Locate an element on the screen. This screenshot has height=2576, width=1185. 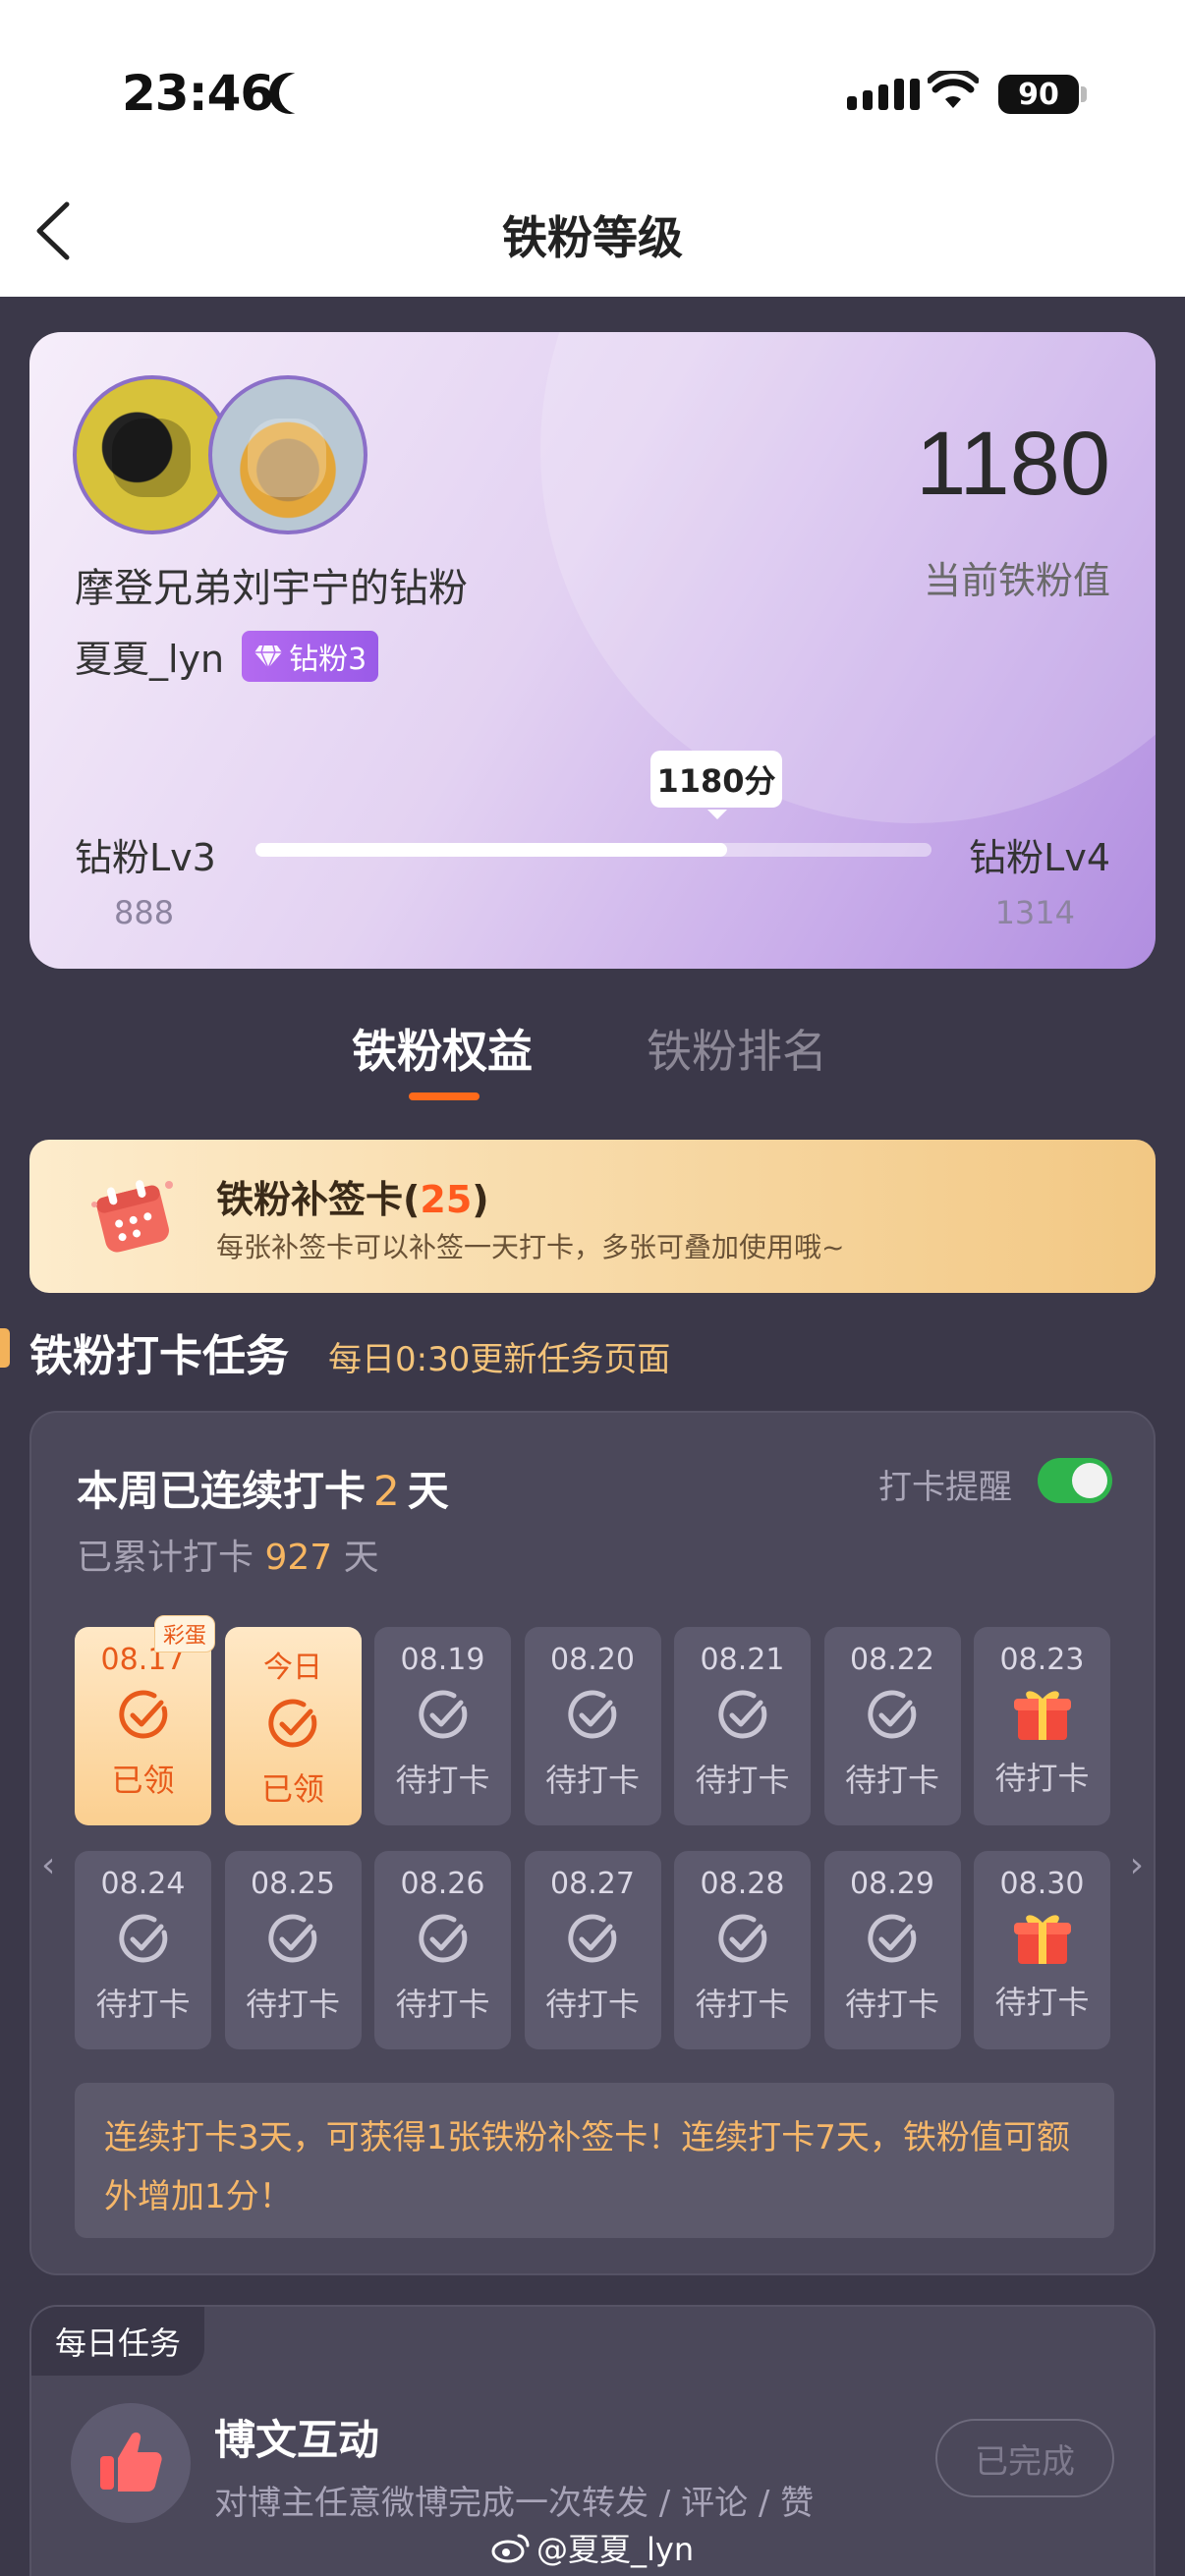
page-title: 铁粉等级 is located at coordinates (592, 237).